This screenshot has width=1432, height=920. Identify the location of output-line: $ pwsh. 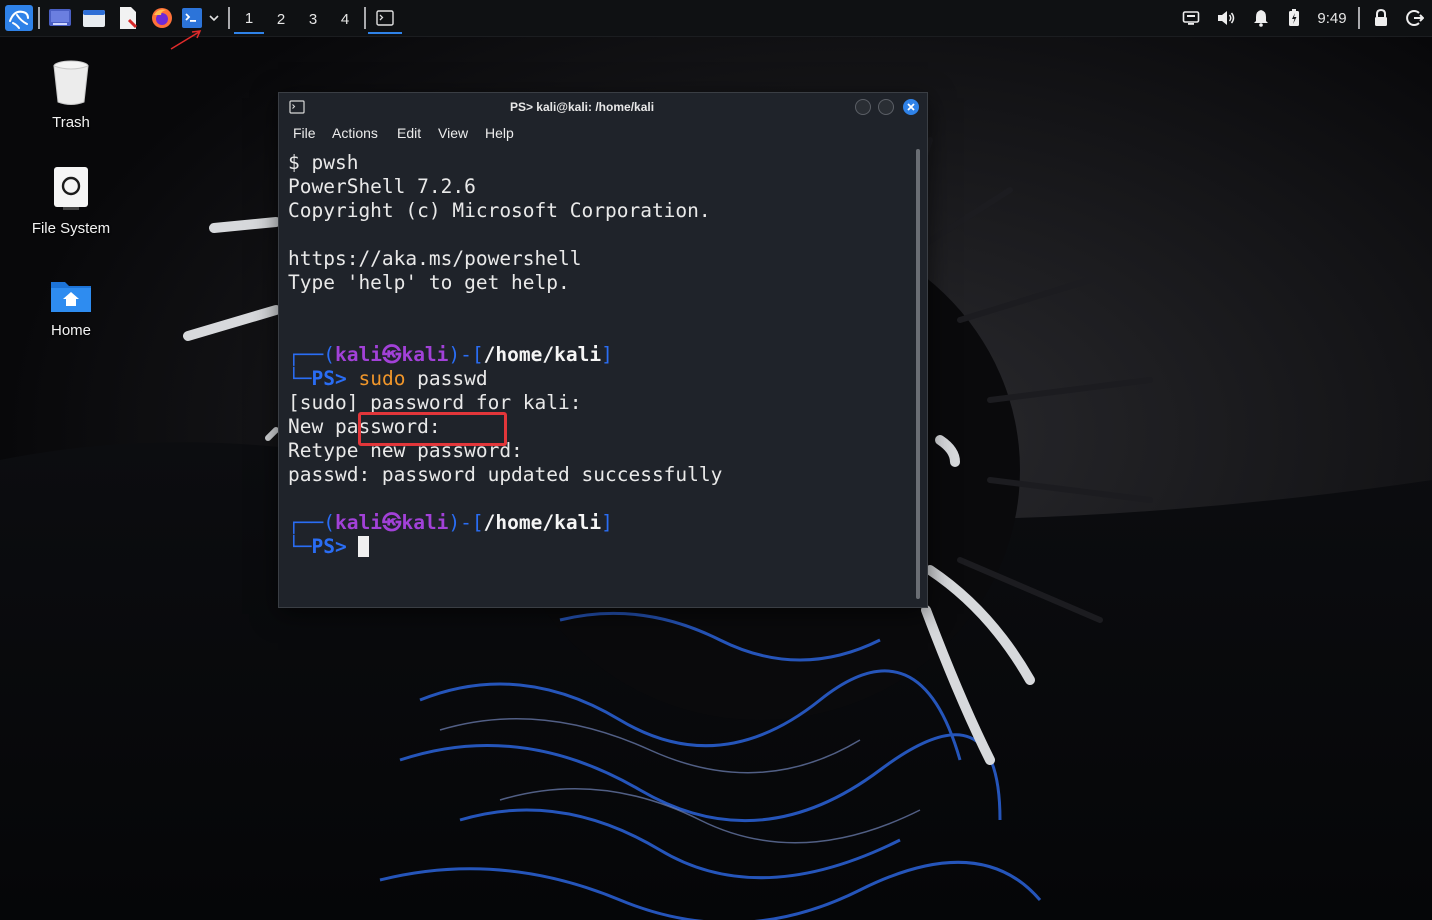
(323, 162).